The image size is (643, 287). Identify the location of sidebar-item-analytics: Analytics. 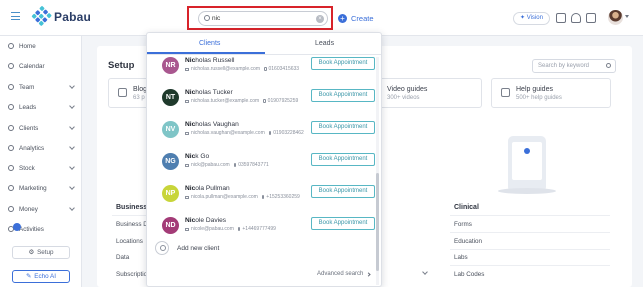
(43, 148).